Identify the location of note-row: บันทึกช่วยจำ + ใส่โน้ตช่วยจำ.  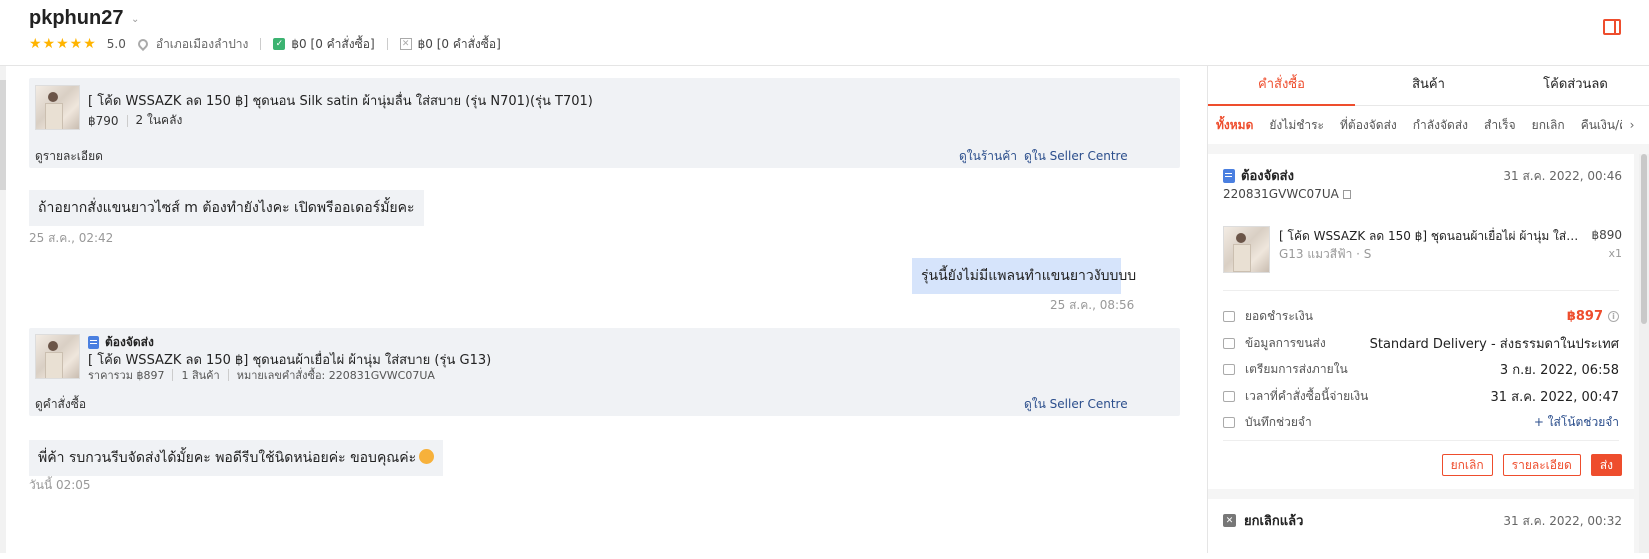
(1421, 422).